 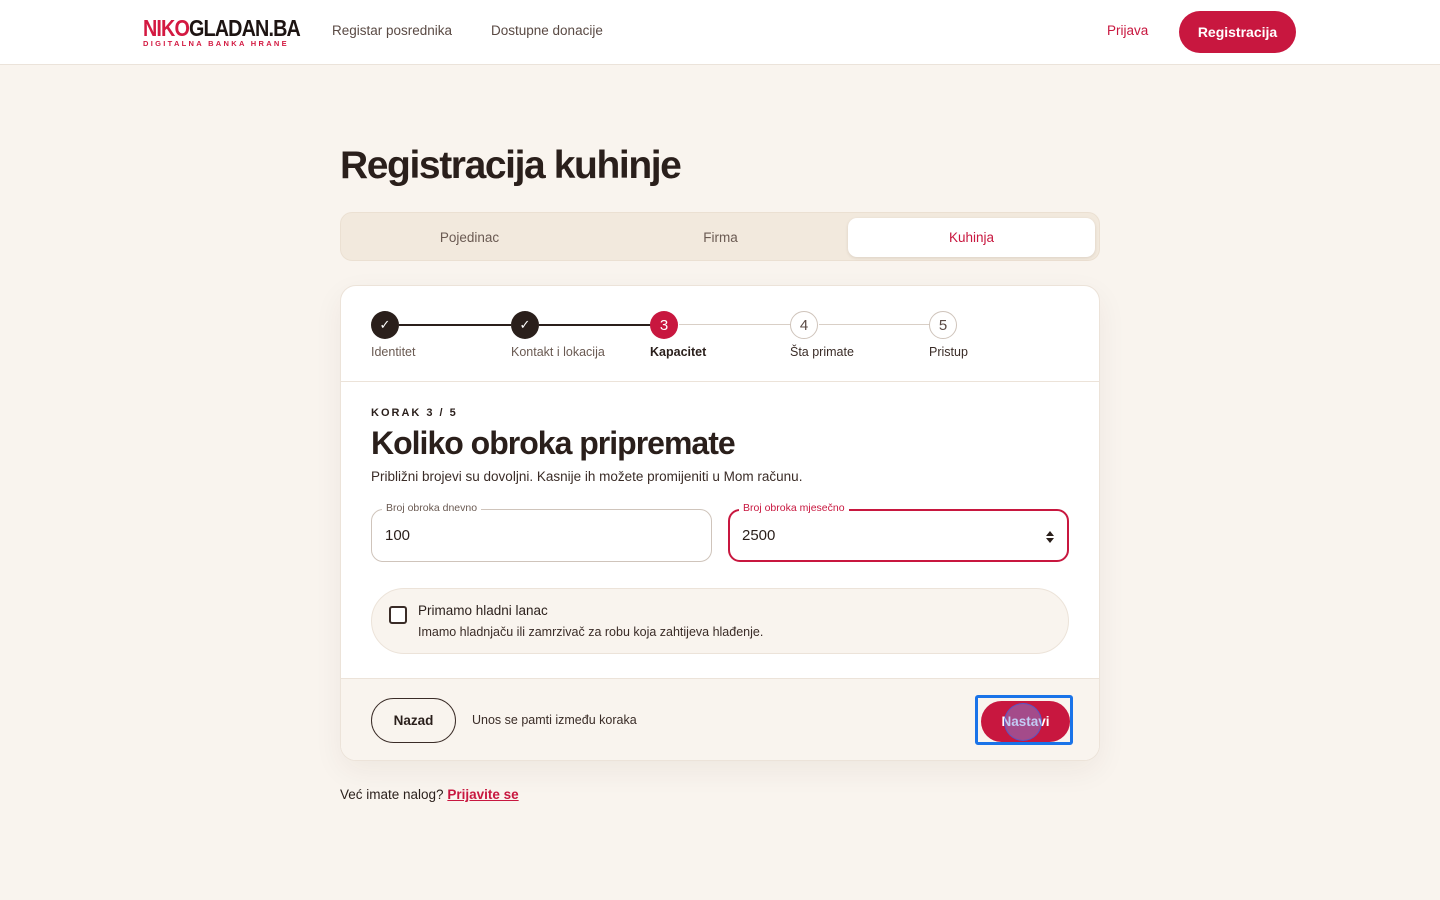 I want to click on section-title: Koliko obroka pripremate, so click(x=553, y=443).